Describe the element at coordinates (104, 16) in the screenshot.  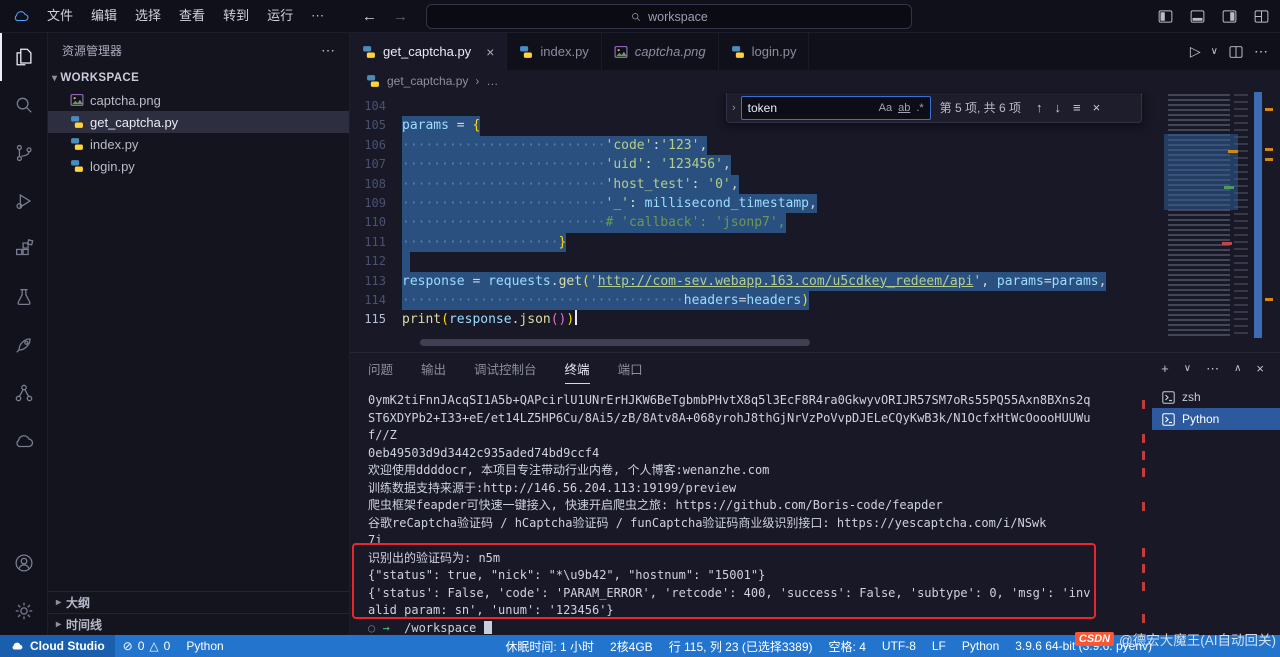
I see `menu-edit: 编辑` at that location.